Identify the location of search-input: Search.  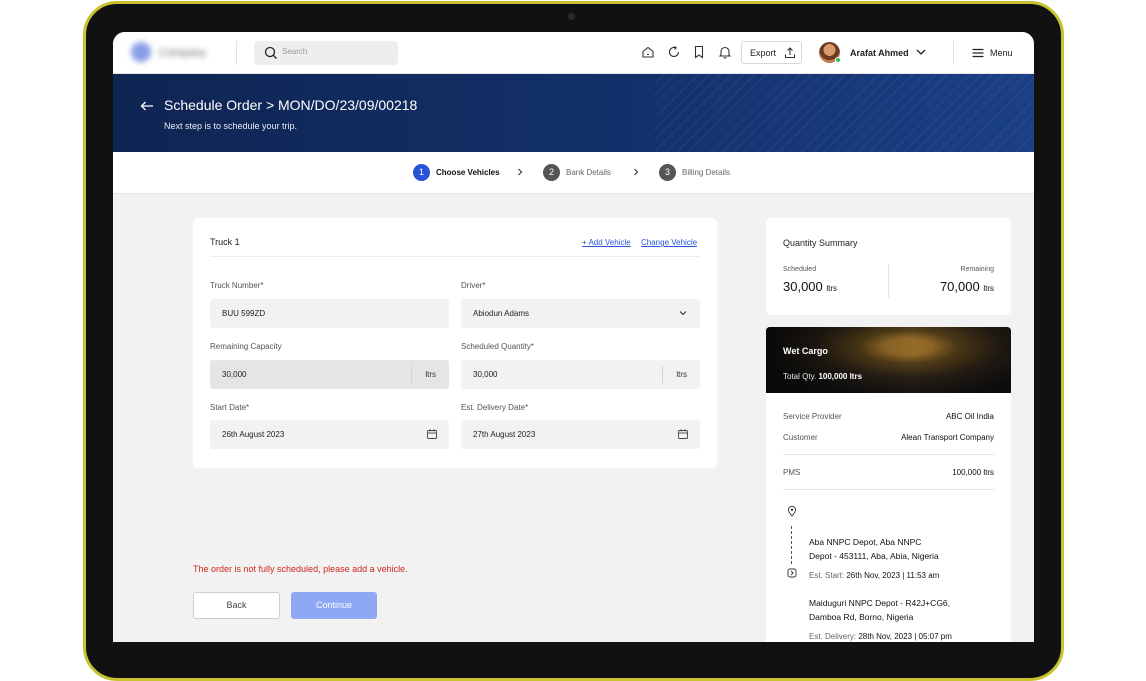
(326, 53).